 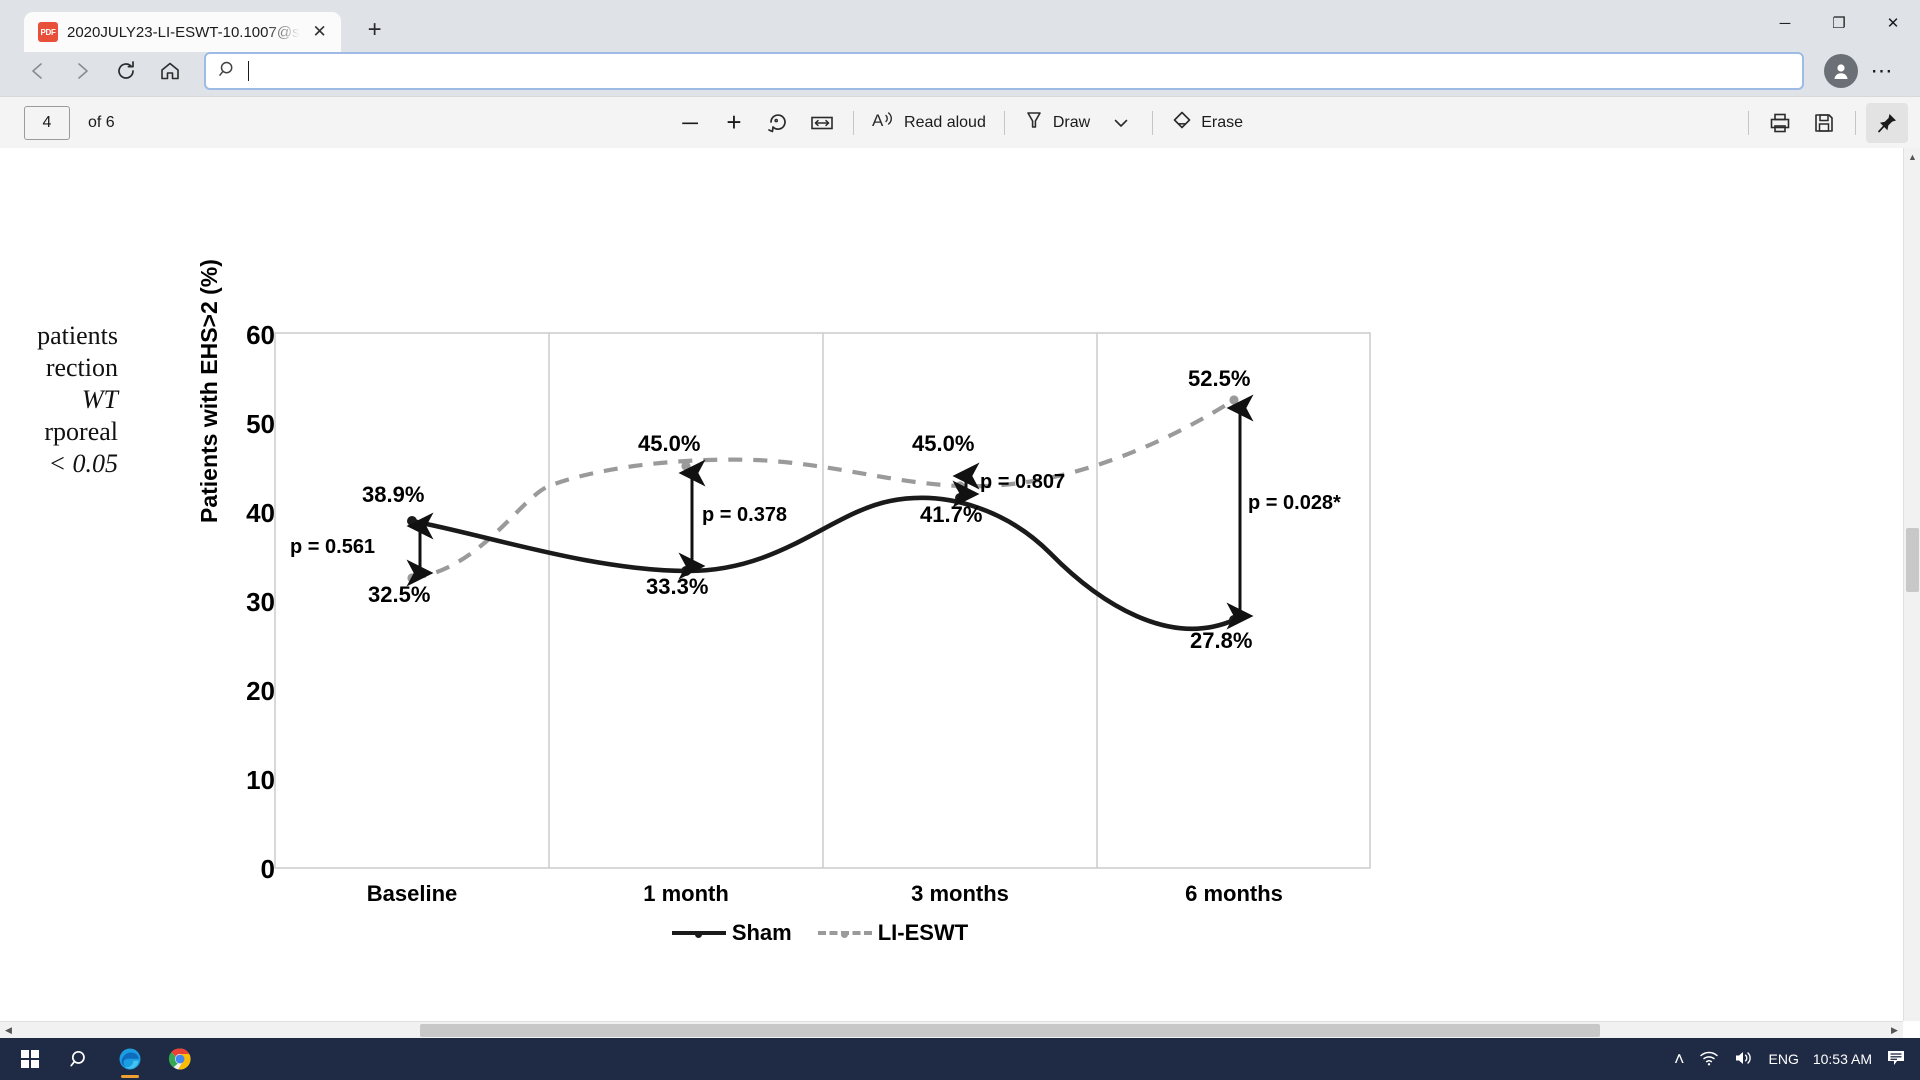 I want to click on edge-browser-icon, so click(x=130, y=1059).